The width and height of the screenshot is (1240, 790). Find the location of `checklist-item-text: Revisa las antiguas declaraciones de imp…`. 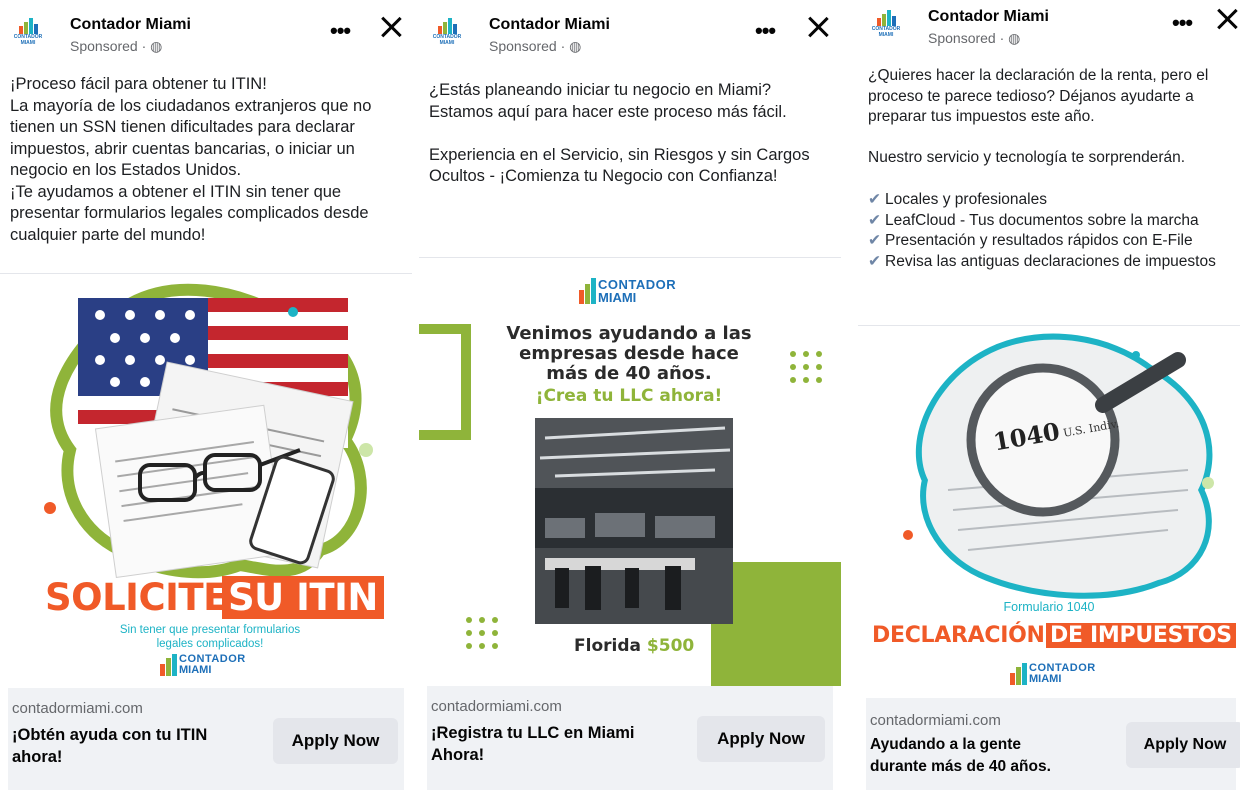

checklist-item-text: Revisa las antiguas declaraciones de imp… is located at coordinates (1050, 261).